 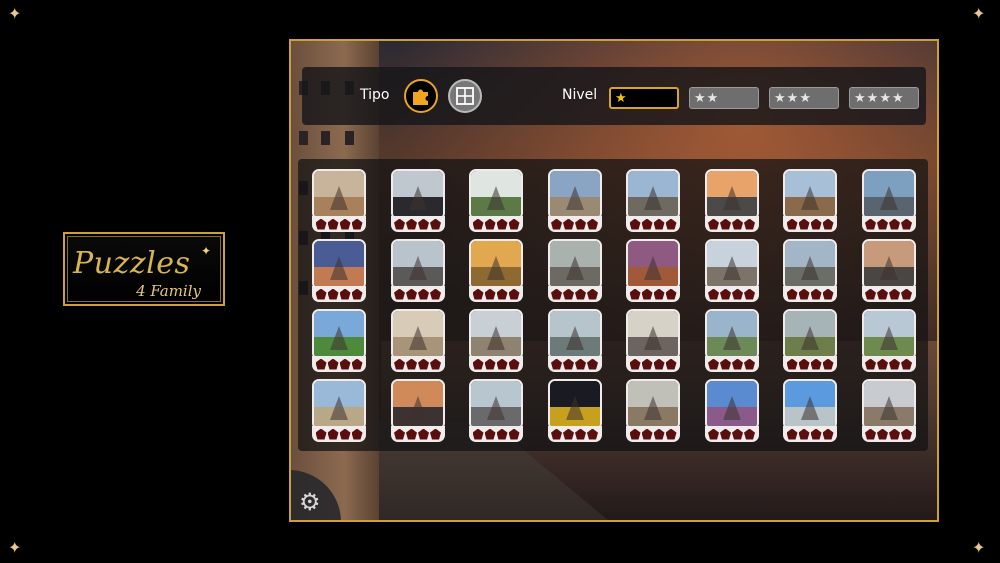 I want to click on puzzle-tile-seine-bridge, so click(x=574, y=341).